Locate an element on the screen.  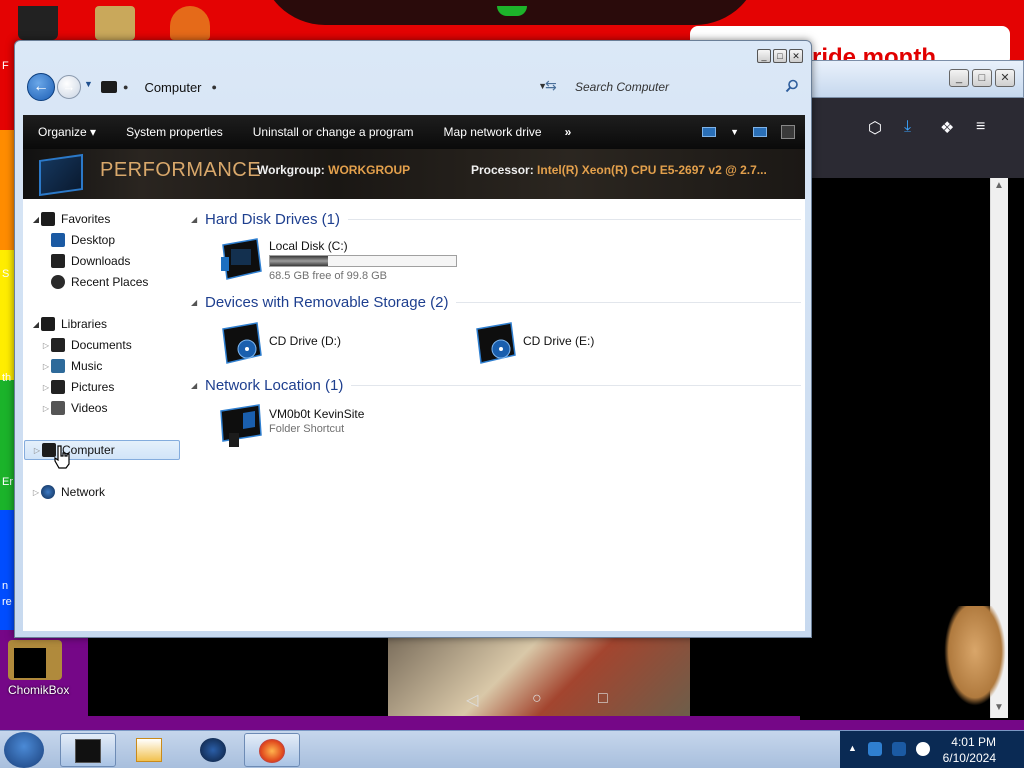
desktop-icon-label-fragment: re is located at coordinates (7, 602).